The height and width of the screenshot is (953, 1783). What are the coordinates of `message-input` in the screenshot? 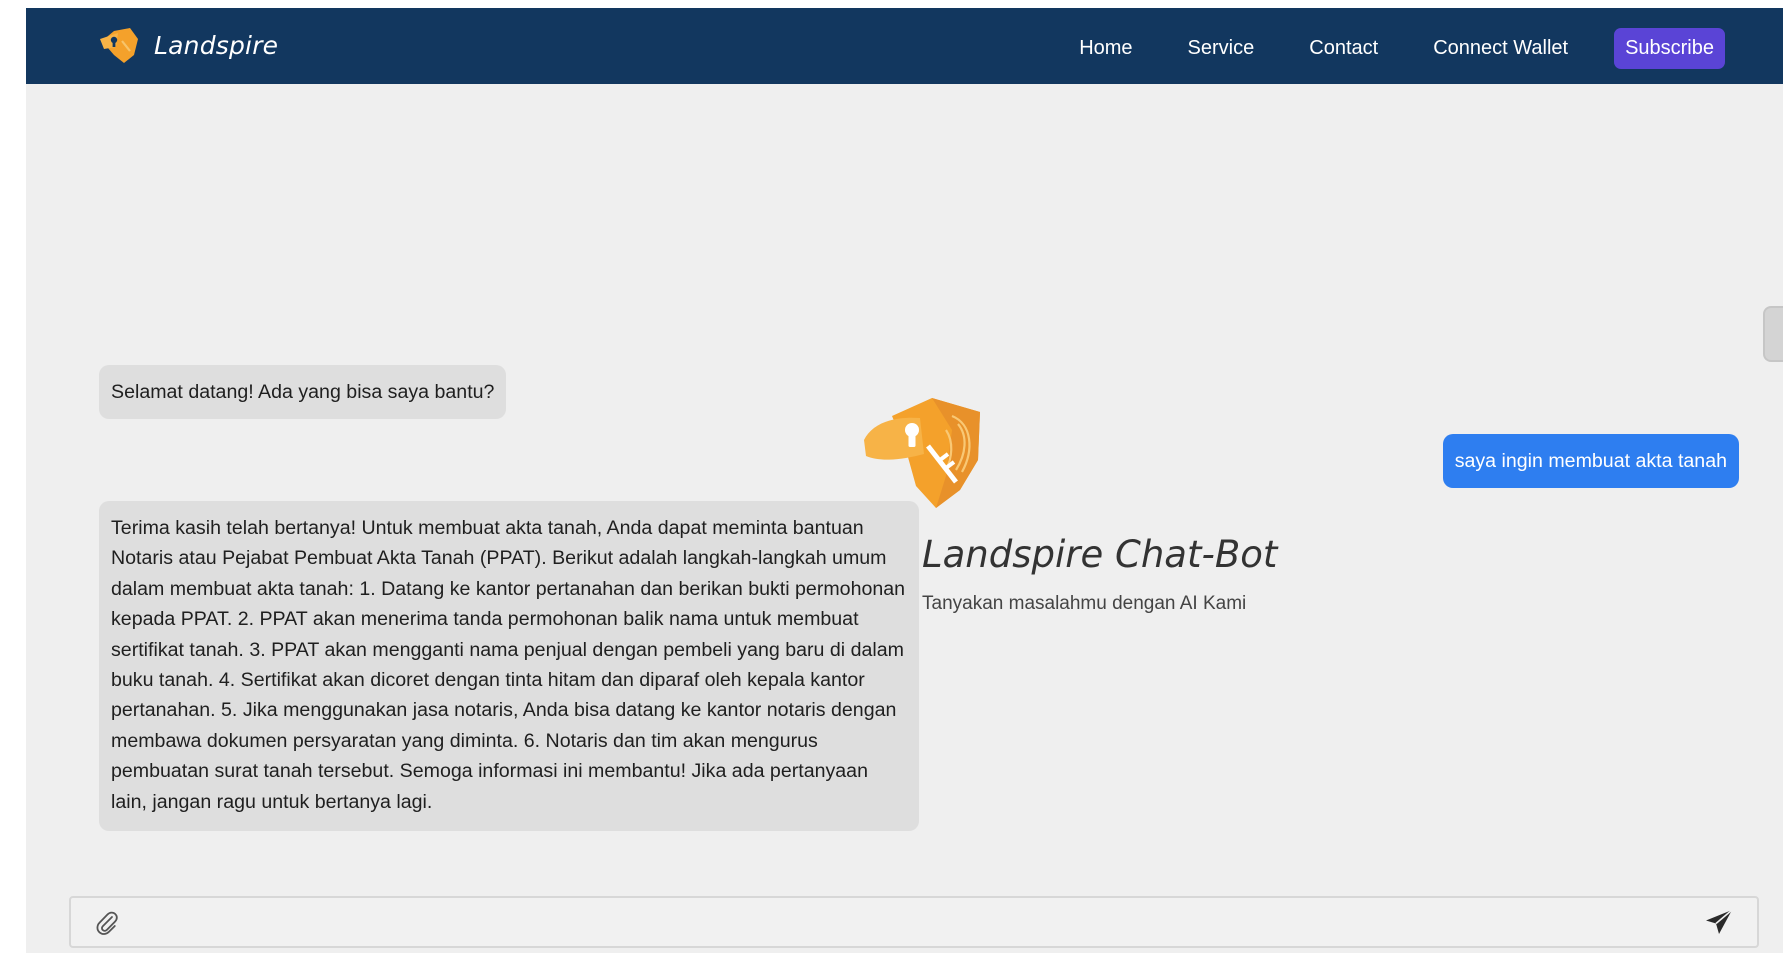 It's located at (907, 923).